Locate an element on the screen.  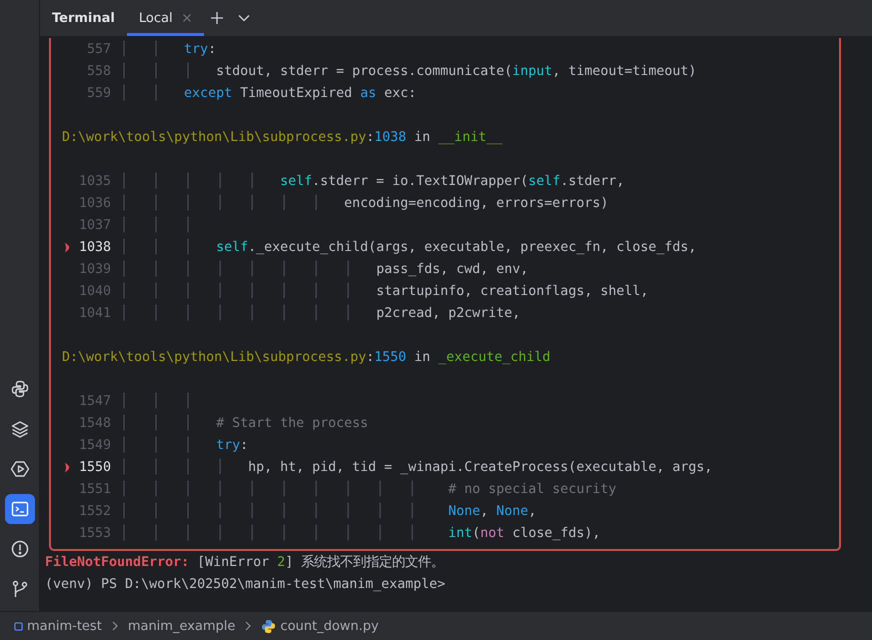
terminal-output-line: FileNotFoundError: [WinError 2] 系统找不到指定的文件。 is located at coordinates (244, 562).